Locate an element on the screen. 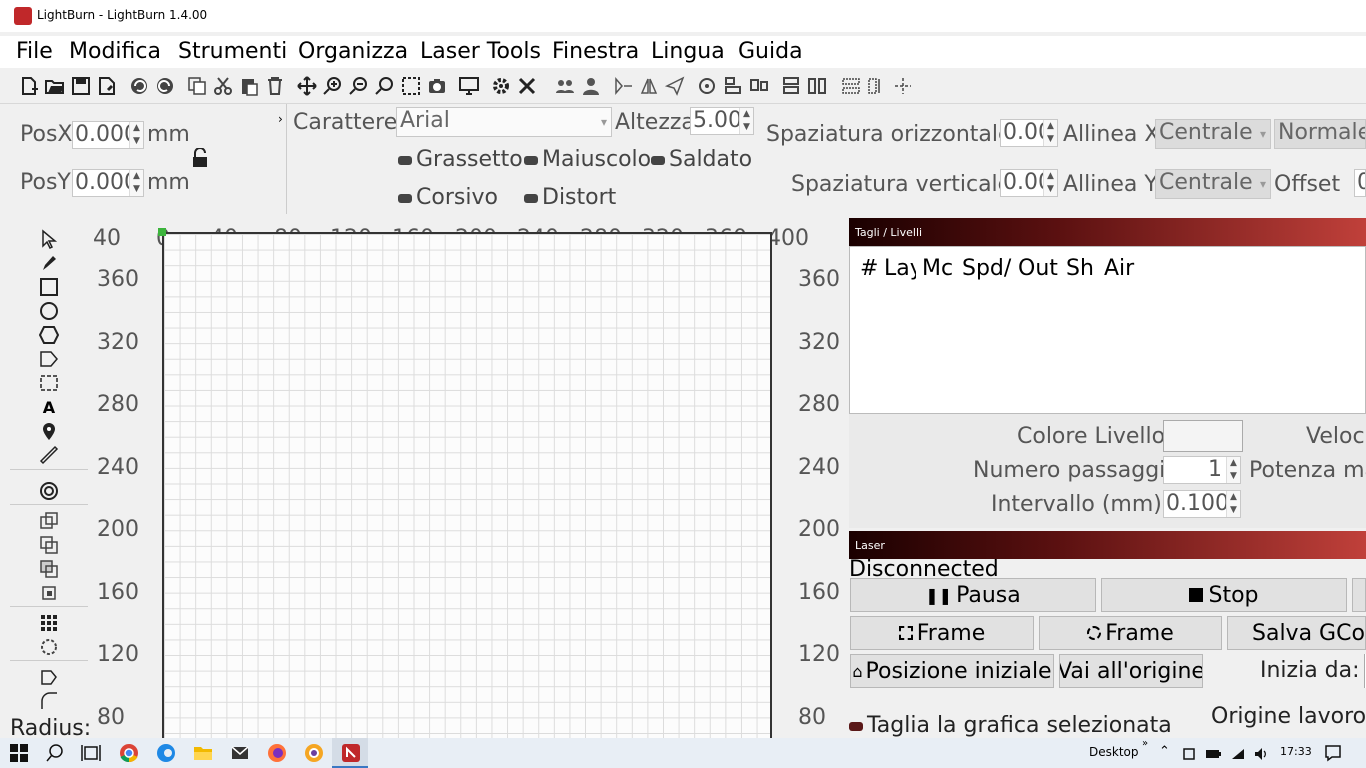  chevron-icon: » is located at coordinates (1145, 743).